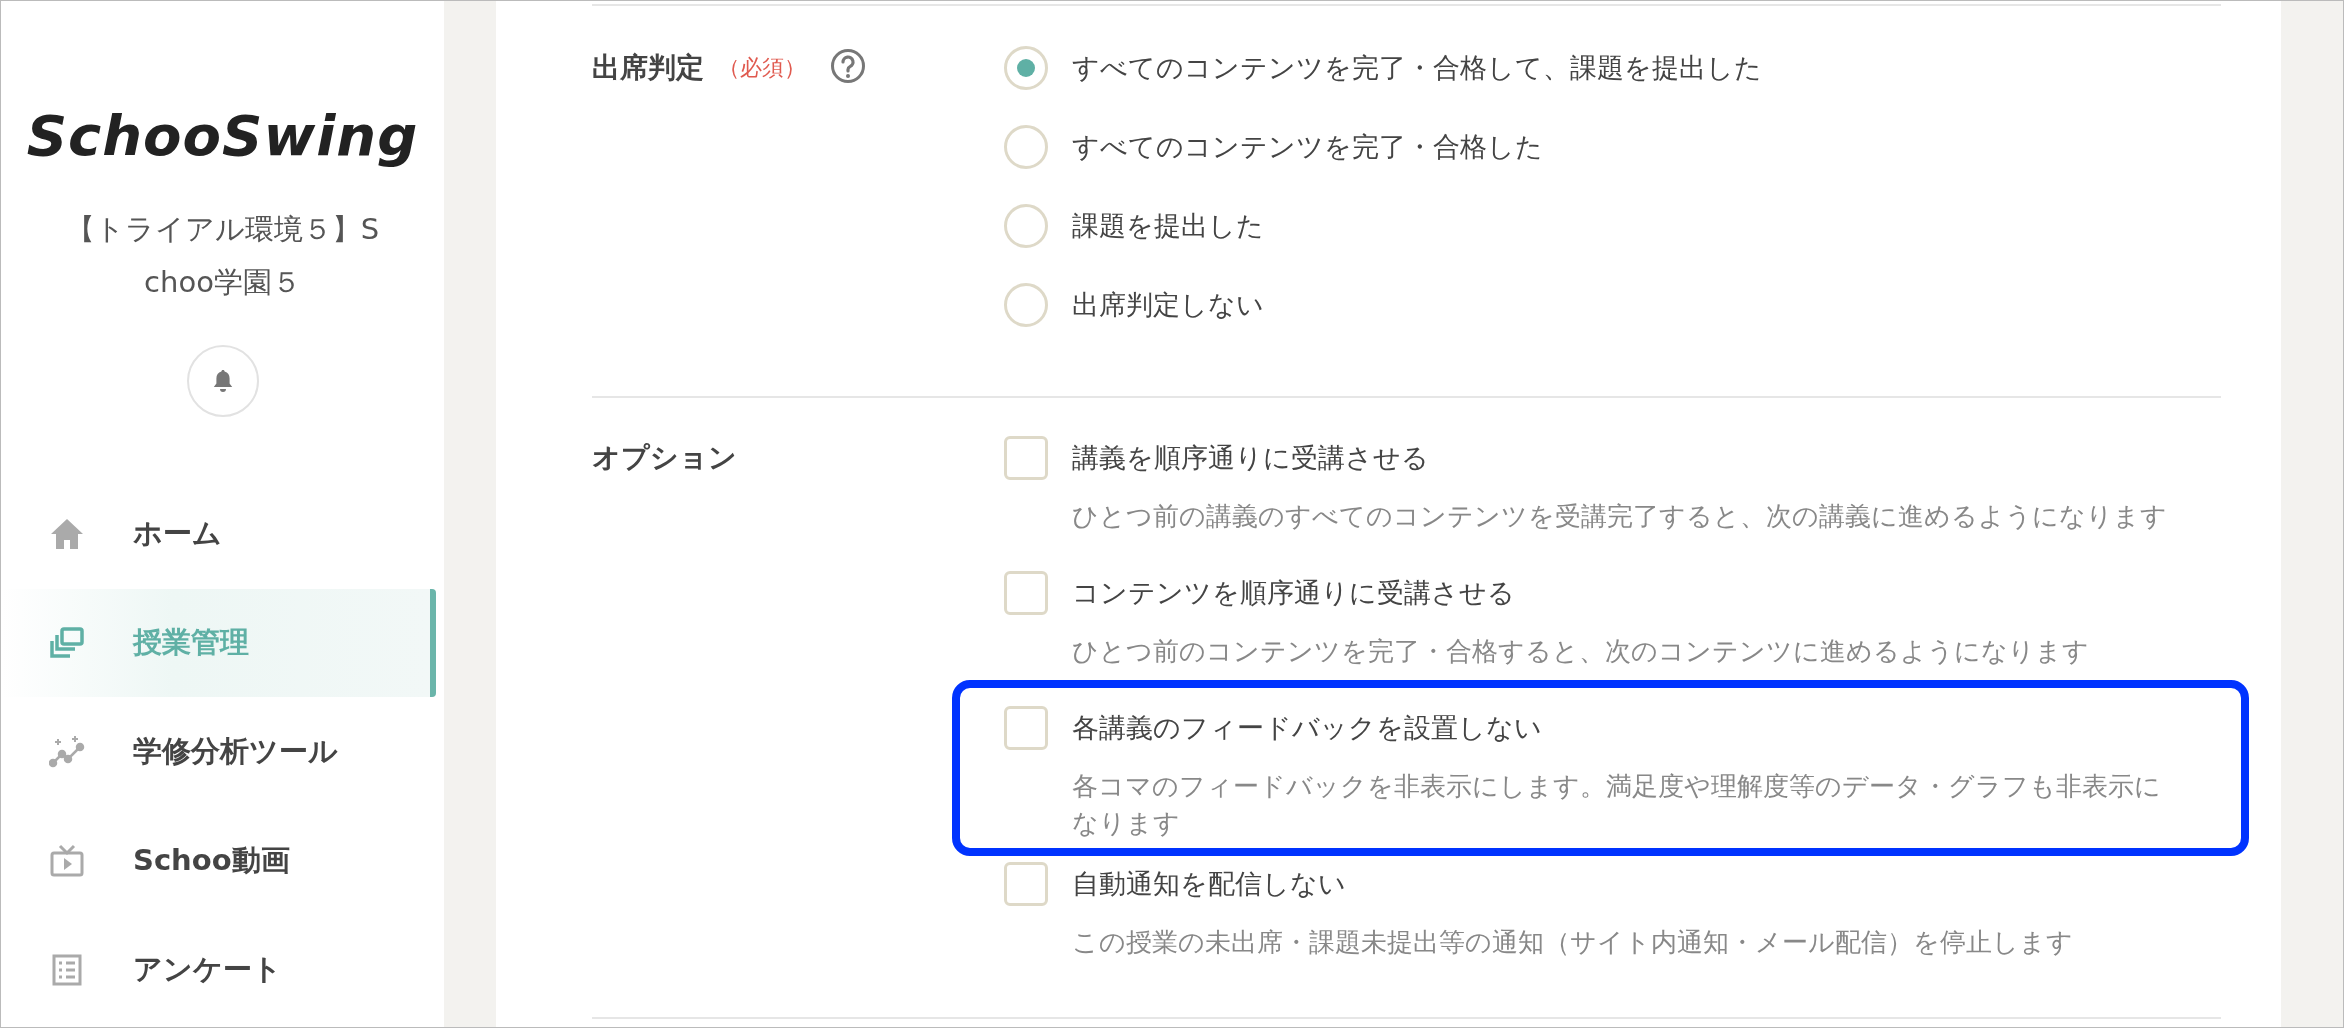 The width and height of the screenshot is (2344, 1028). Describe the element at coordinates (67, 861) in the screenshot. I see `tv-play-icon` at that location.